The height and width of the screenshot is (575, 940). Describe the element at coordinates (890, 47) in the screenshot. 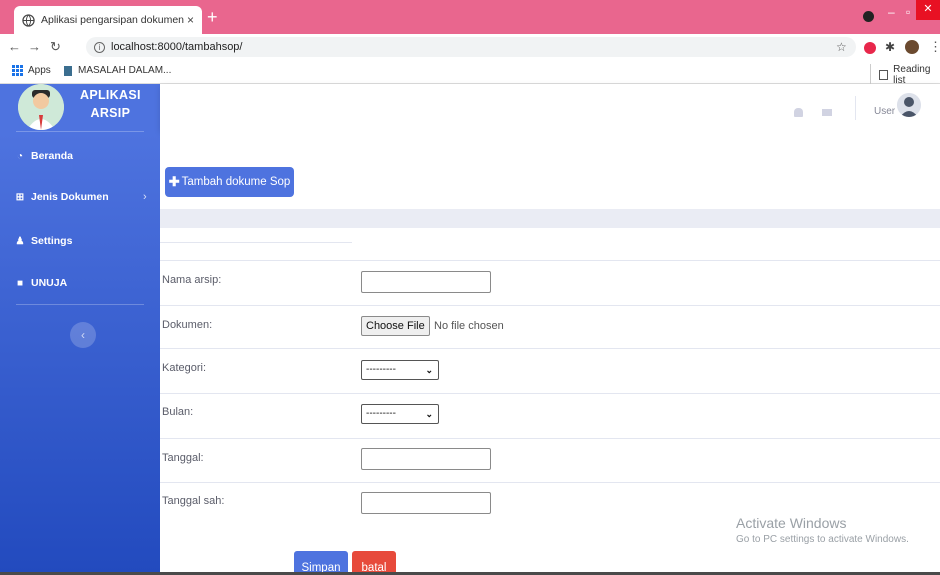

I see `puzzle-extension-icon: ✱` at that location.